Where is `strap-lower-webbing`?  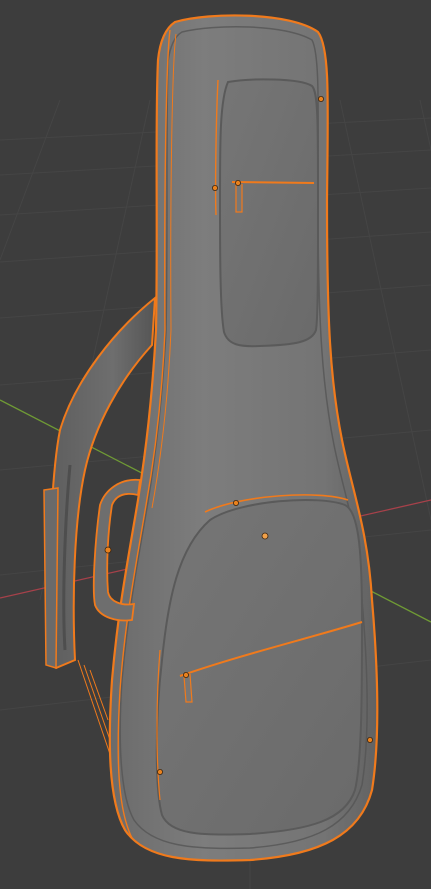
strap-lower-webbing is located at coordinates (95, 710).